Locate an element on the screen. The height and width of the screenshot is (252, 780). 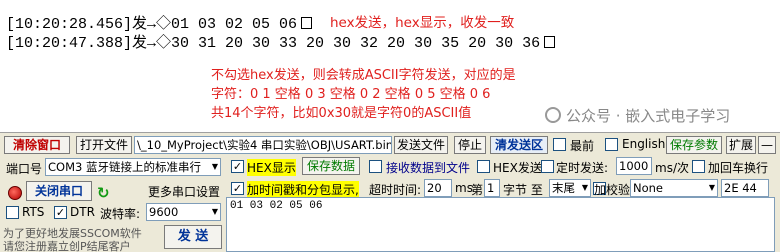
add-crlf-checkbox is located at coordinates (698, 166).